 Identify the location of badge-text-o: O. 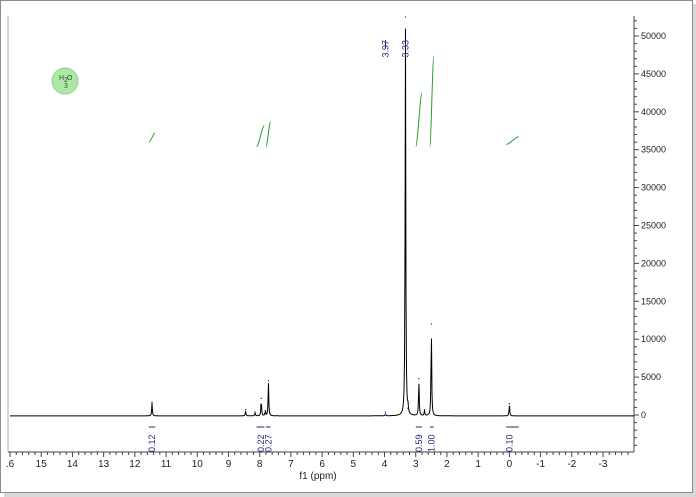
(70, 78).